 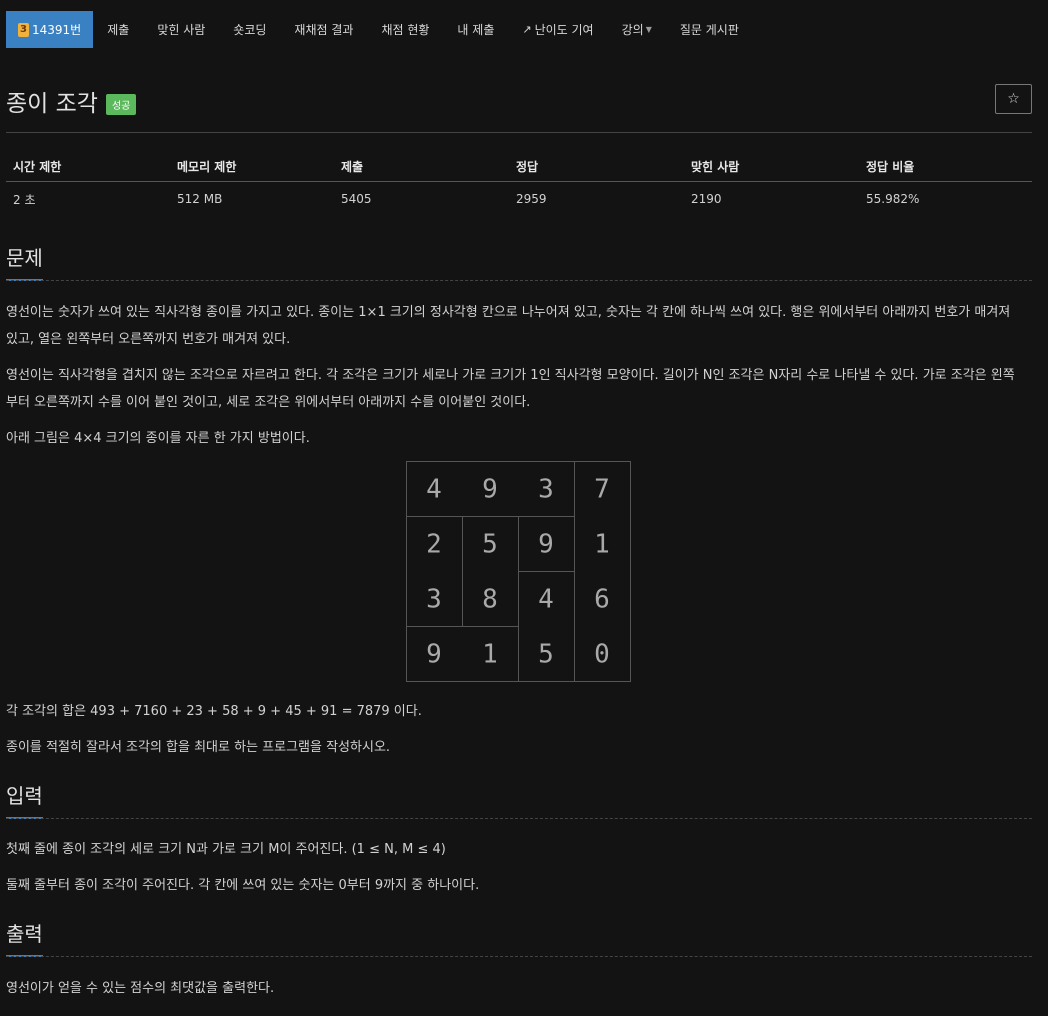 I want to click on star-button: ☆, so click(x=1013, y=99).